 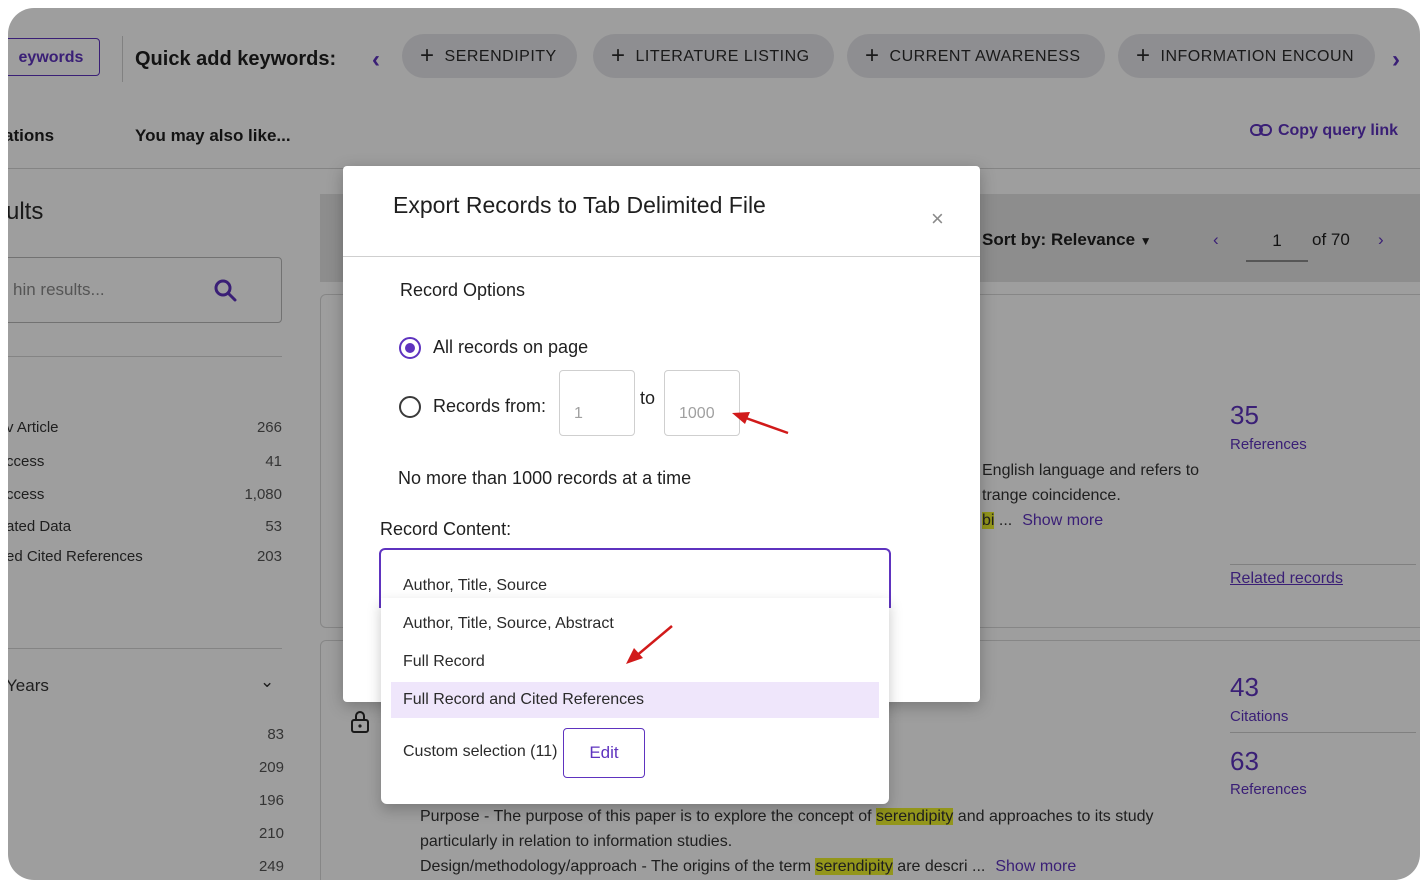 What do you see at coordinates (510, 347) in the screenshot?
I see `all-records-label: All records on page` at bounding box center [510, 347].